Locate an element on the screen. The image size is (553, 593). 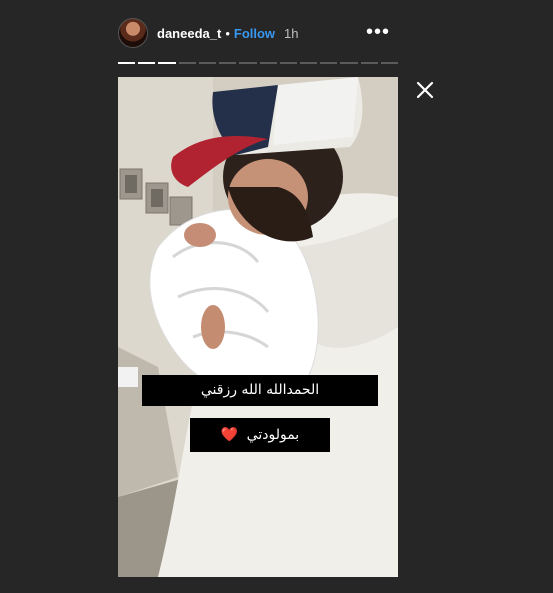
avatar is located at coordinates (133, 33).